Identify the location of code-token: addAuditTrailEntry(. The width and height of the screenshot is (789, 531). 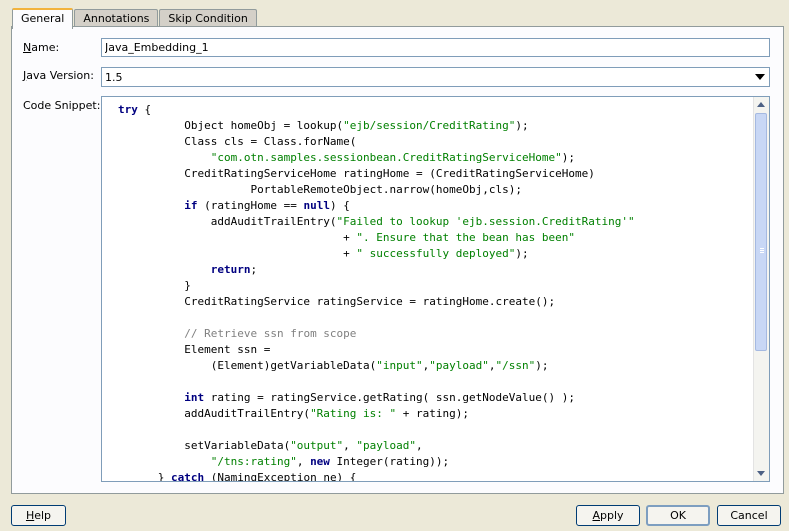
(227, 221).